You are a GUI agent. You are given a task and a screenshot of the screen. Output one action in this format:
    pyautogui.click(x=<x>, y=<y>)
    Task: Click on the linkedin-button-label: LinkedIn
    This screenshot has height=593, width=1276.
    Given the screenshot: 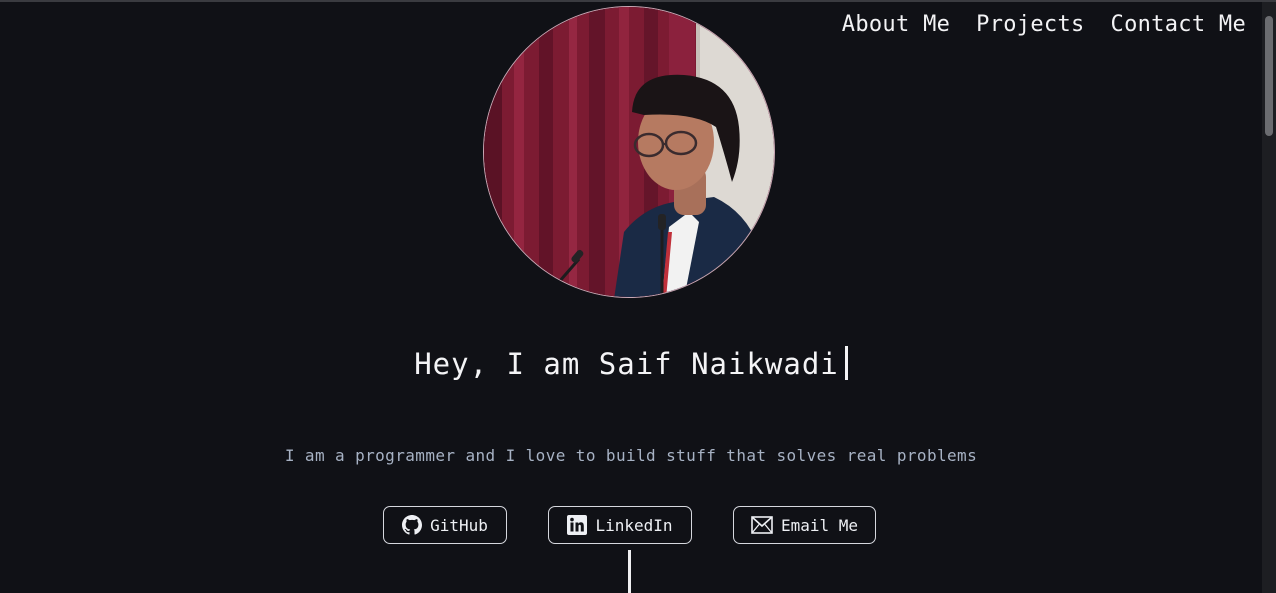 What is the action you would take?
    pyautogui.click(x=634, y=525)
    